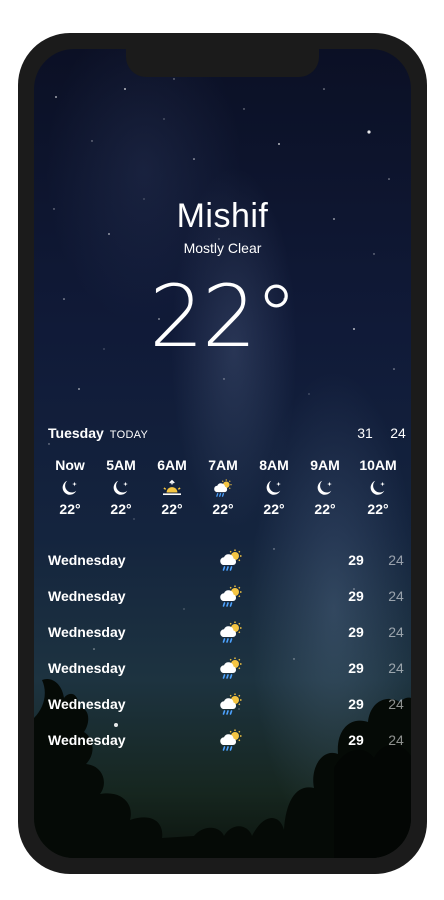  Describe the element at coordinates (223, 465) in the screenshot. I see `hour-label: 7AM` at that location.